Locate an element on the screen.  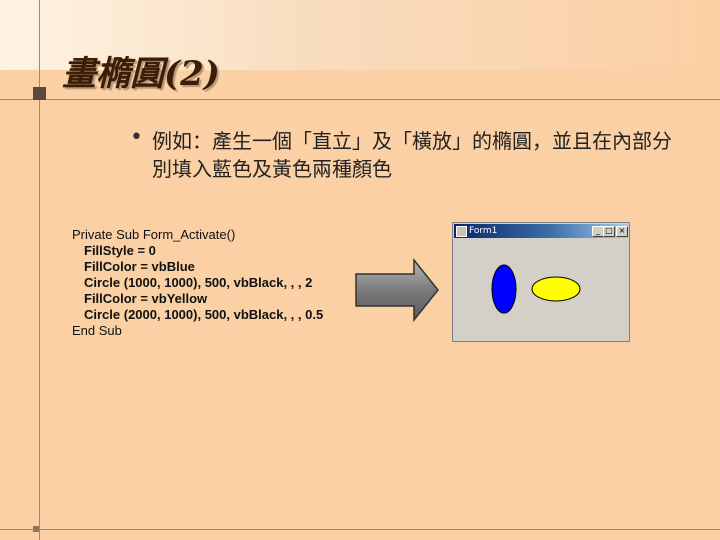
footer-square-decoration is located at coordinates (36, 529).